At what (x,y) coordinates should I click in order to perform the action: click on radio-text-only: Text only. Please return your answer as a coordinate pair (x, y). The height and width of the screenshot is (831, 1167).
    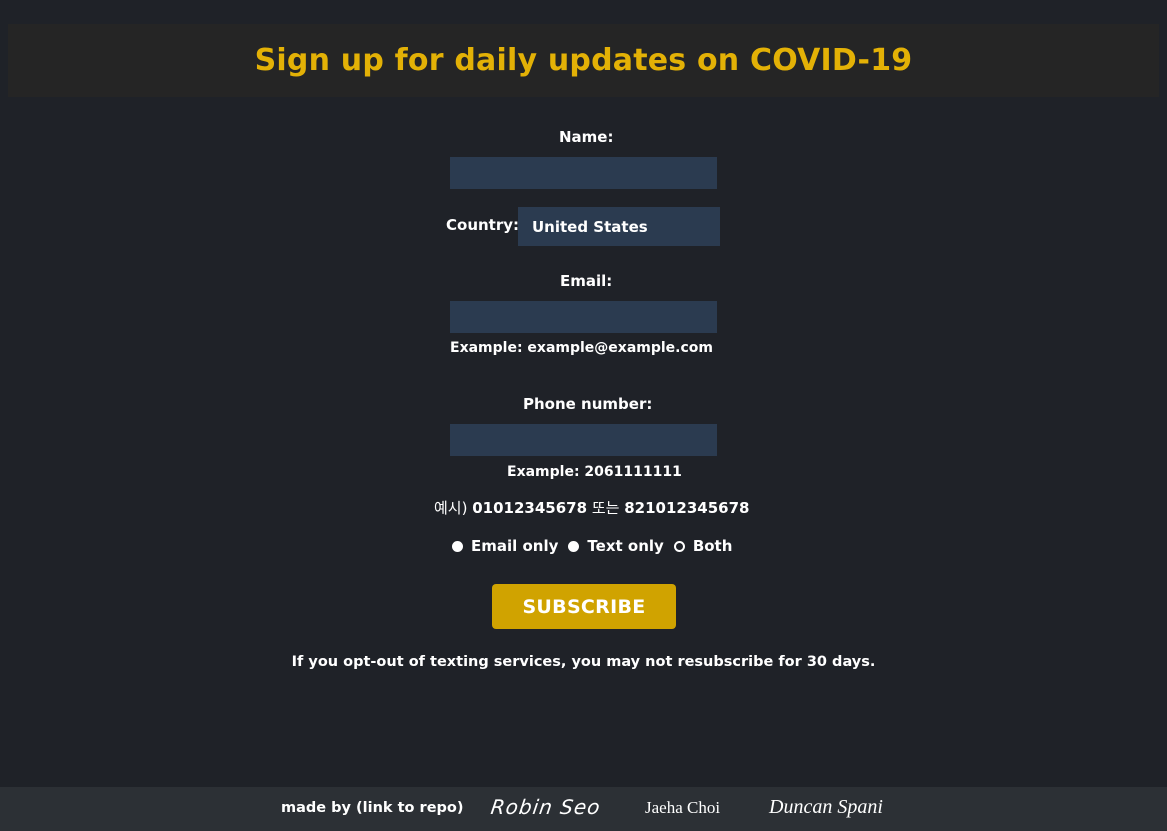
    Looking at the image, I should click on (616, 546).